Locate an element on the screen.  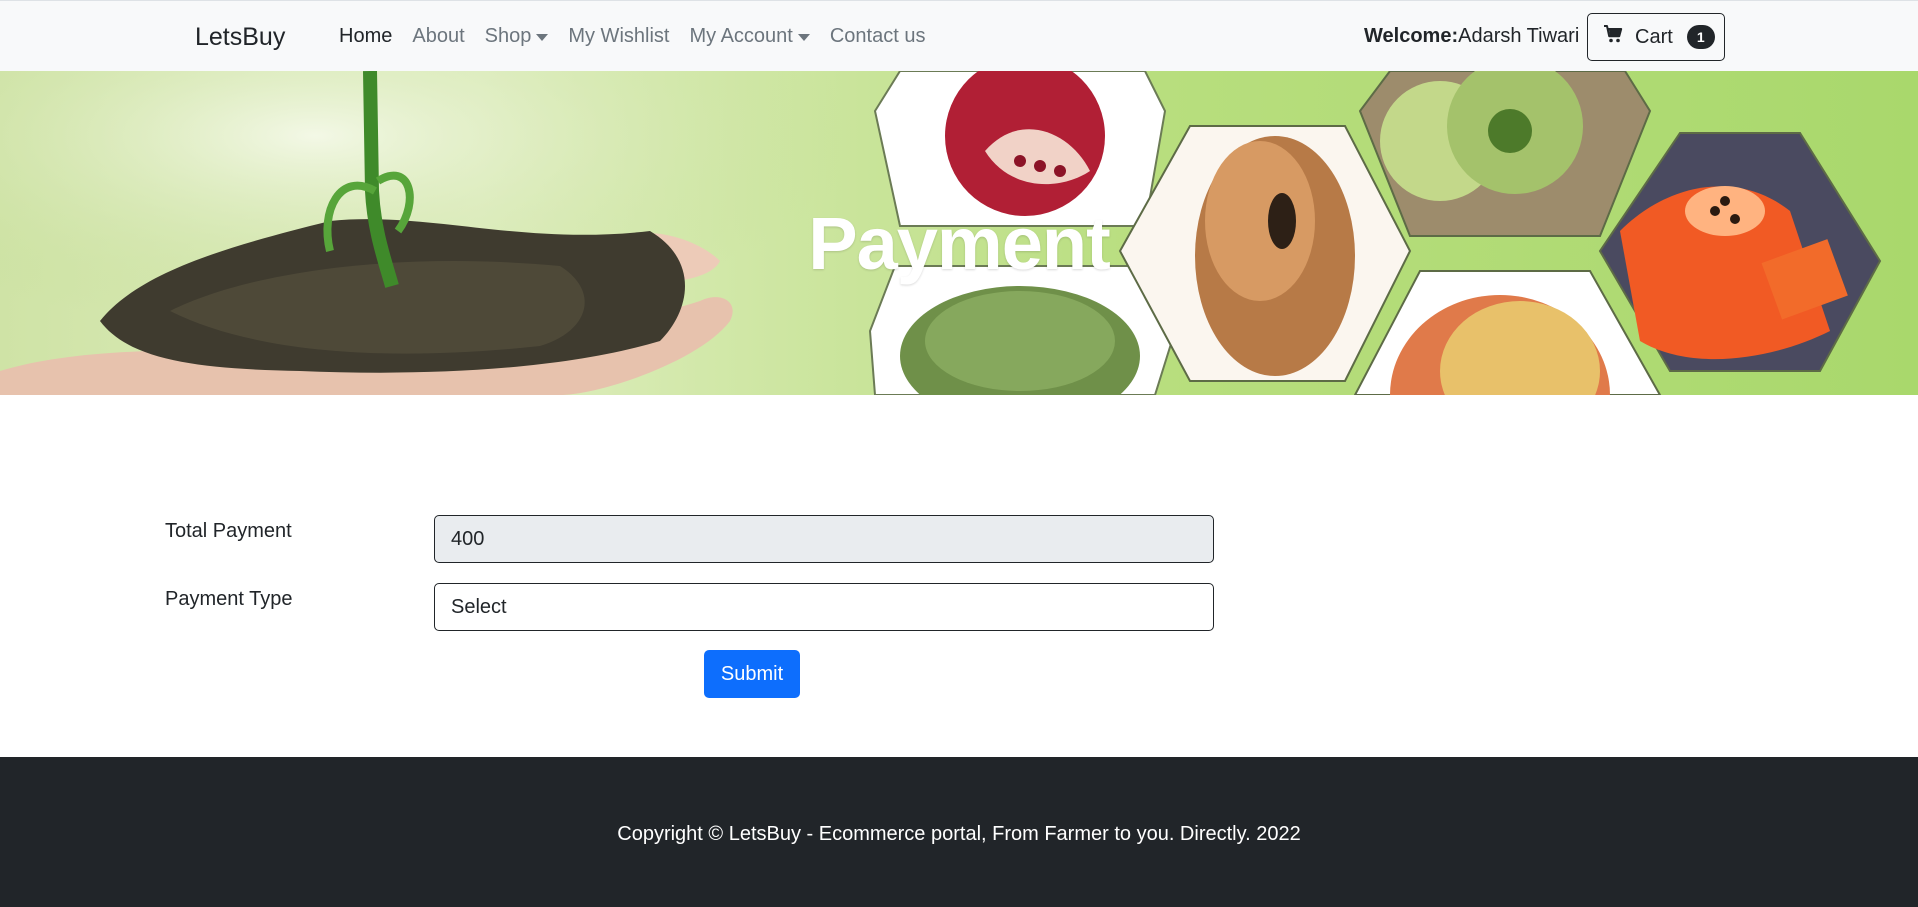
nav-home: Home is located at coordinates (365, 36).